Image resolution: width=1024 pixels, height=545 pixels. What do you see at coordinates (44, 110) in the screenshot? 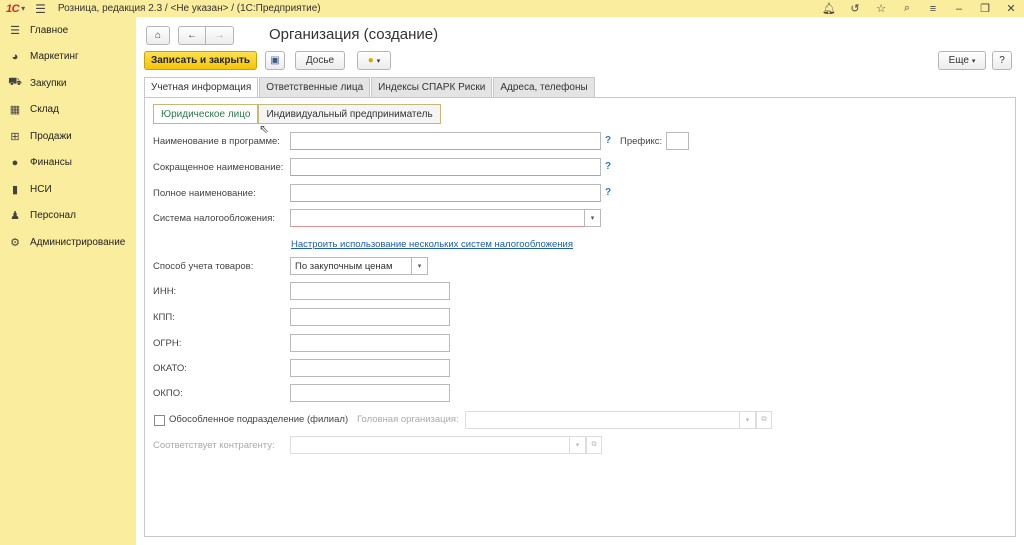
I see `sidebar-item-label: Склад` at bounding box center [44, 110].